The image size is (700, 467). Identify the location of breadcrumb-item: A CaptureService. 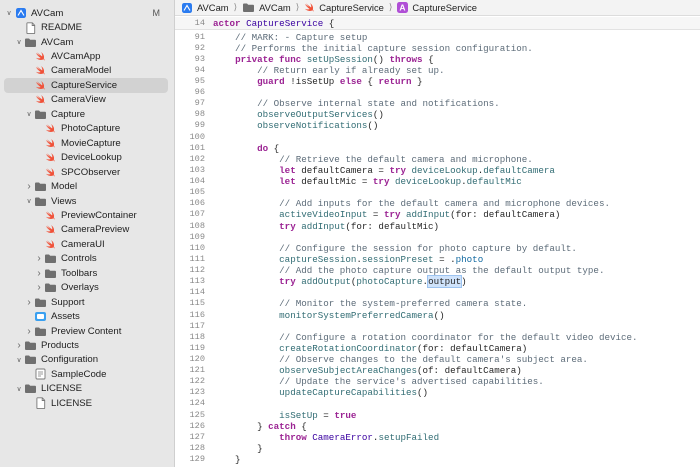
(437, 7).